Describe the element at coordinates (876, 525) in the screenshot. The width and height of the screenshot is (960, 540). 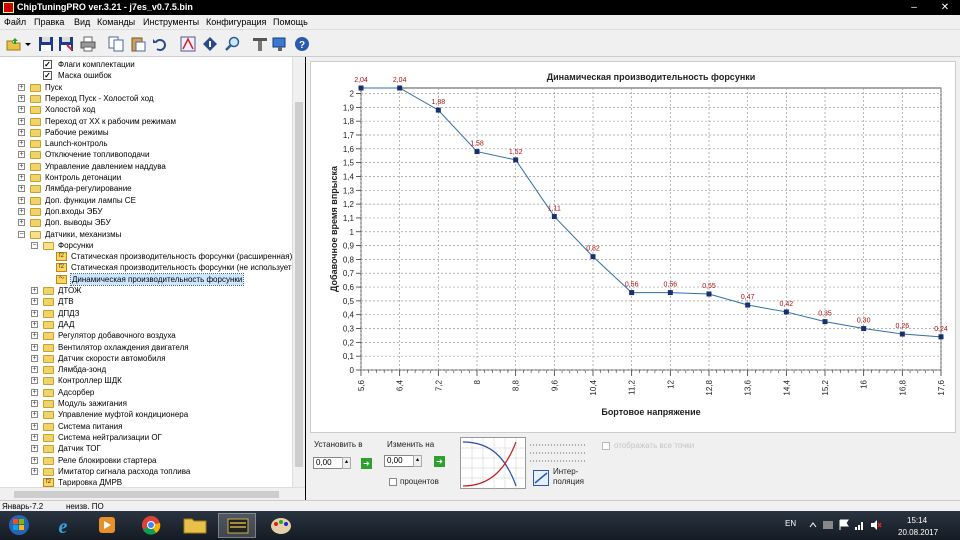
I see `volume-muted-icon` at that location.